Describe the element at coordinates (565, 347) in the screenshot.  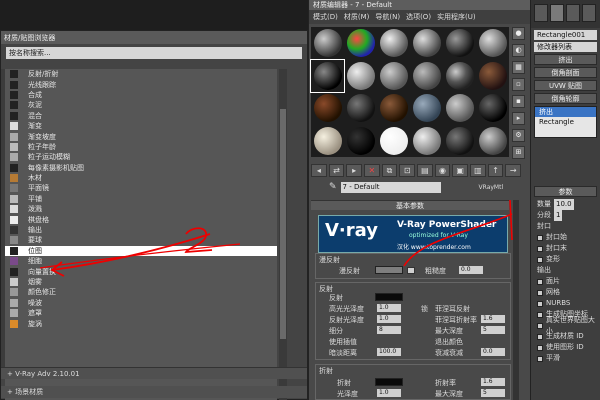
I see `use-shape-id-row: 使用图形 ID` at that location.